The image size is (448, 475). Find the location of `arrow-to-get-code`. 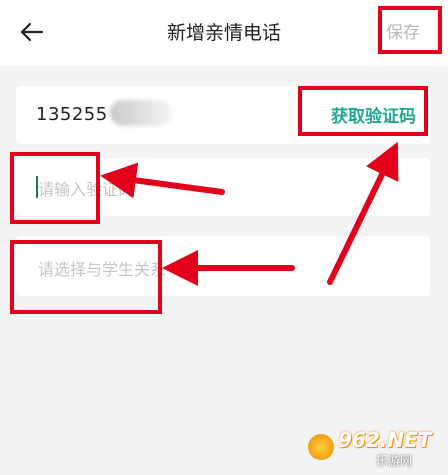

arrow-to-get-code is located at coordinates (363, 213).